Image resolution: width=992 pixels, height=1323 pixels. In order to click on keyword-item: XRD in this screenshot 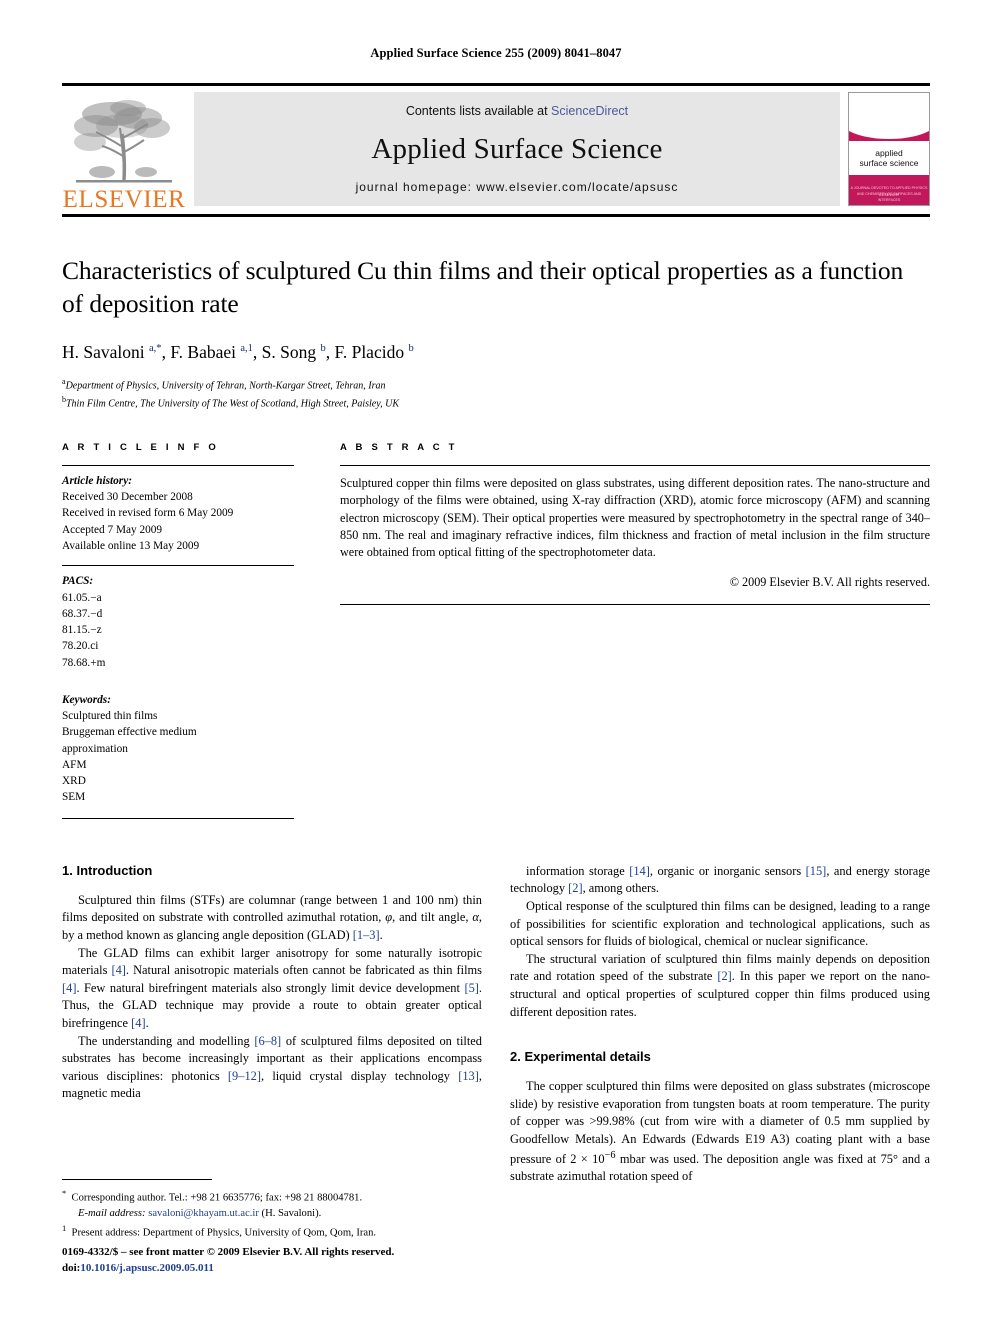, I will do `click(74, 781)`.